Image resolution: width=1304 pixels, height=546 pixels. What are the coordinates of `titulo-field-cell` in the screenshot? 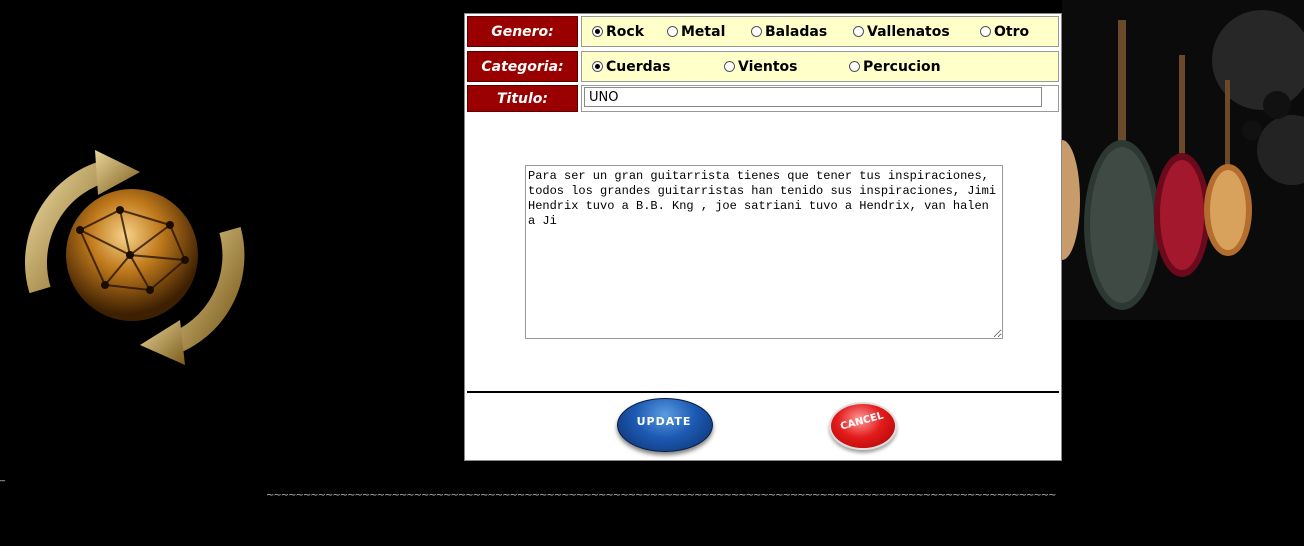 It's located at (820, 98).